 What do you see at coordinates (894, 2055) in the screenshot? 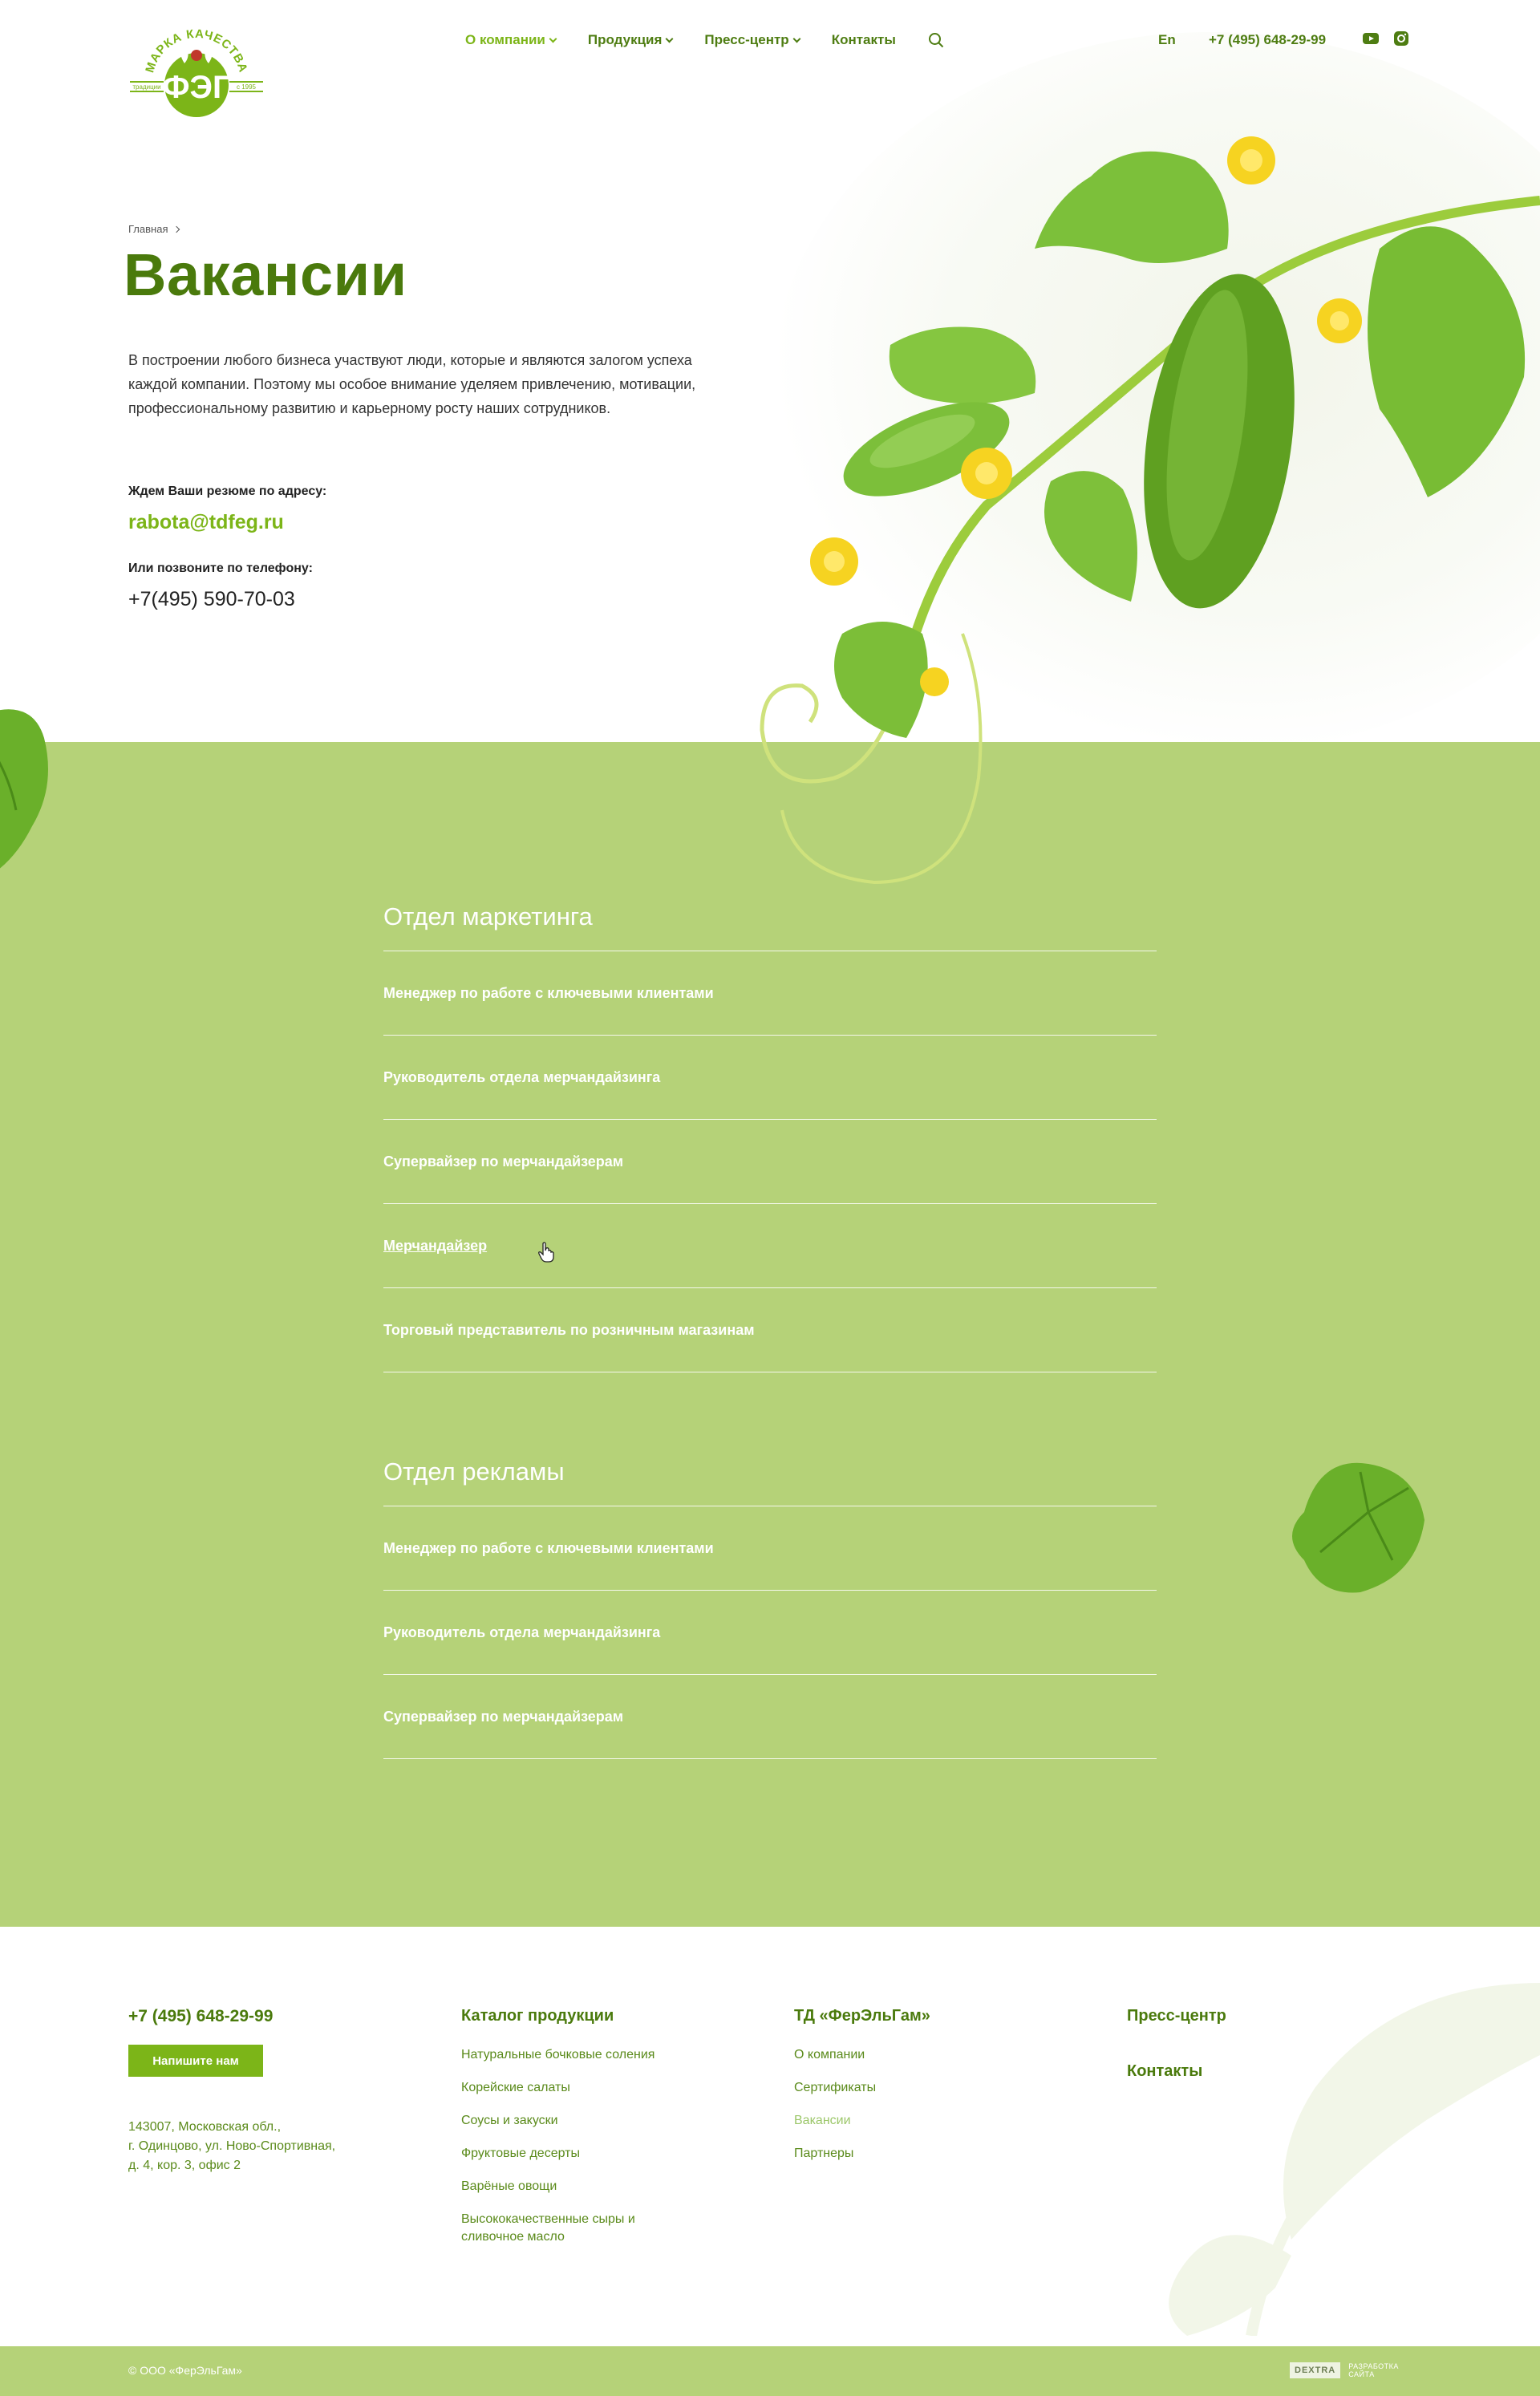
I see `footer-link: О компании` at bounding box center [894, 2055].